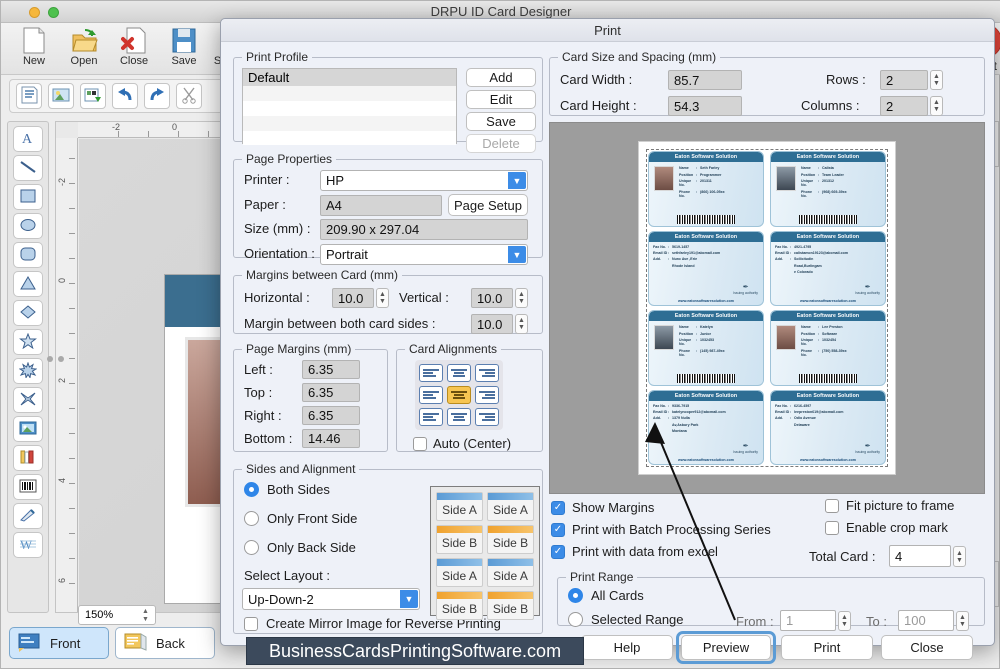  I want to click on tool-barcode, so click(28, 487).